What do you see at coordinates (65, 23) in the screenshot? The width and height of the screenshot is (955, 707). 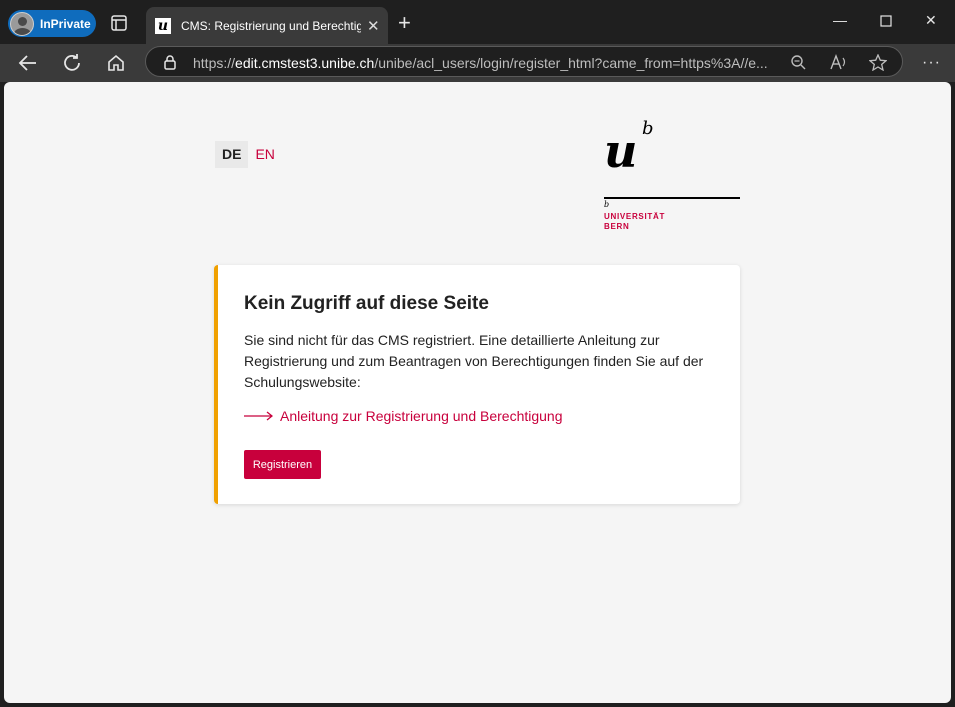 I see `inprivate-label: InPrivate` at bounding box center [65, 23].